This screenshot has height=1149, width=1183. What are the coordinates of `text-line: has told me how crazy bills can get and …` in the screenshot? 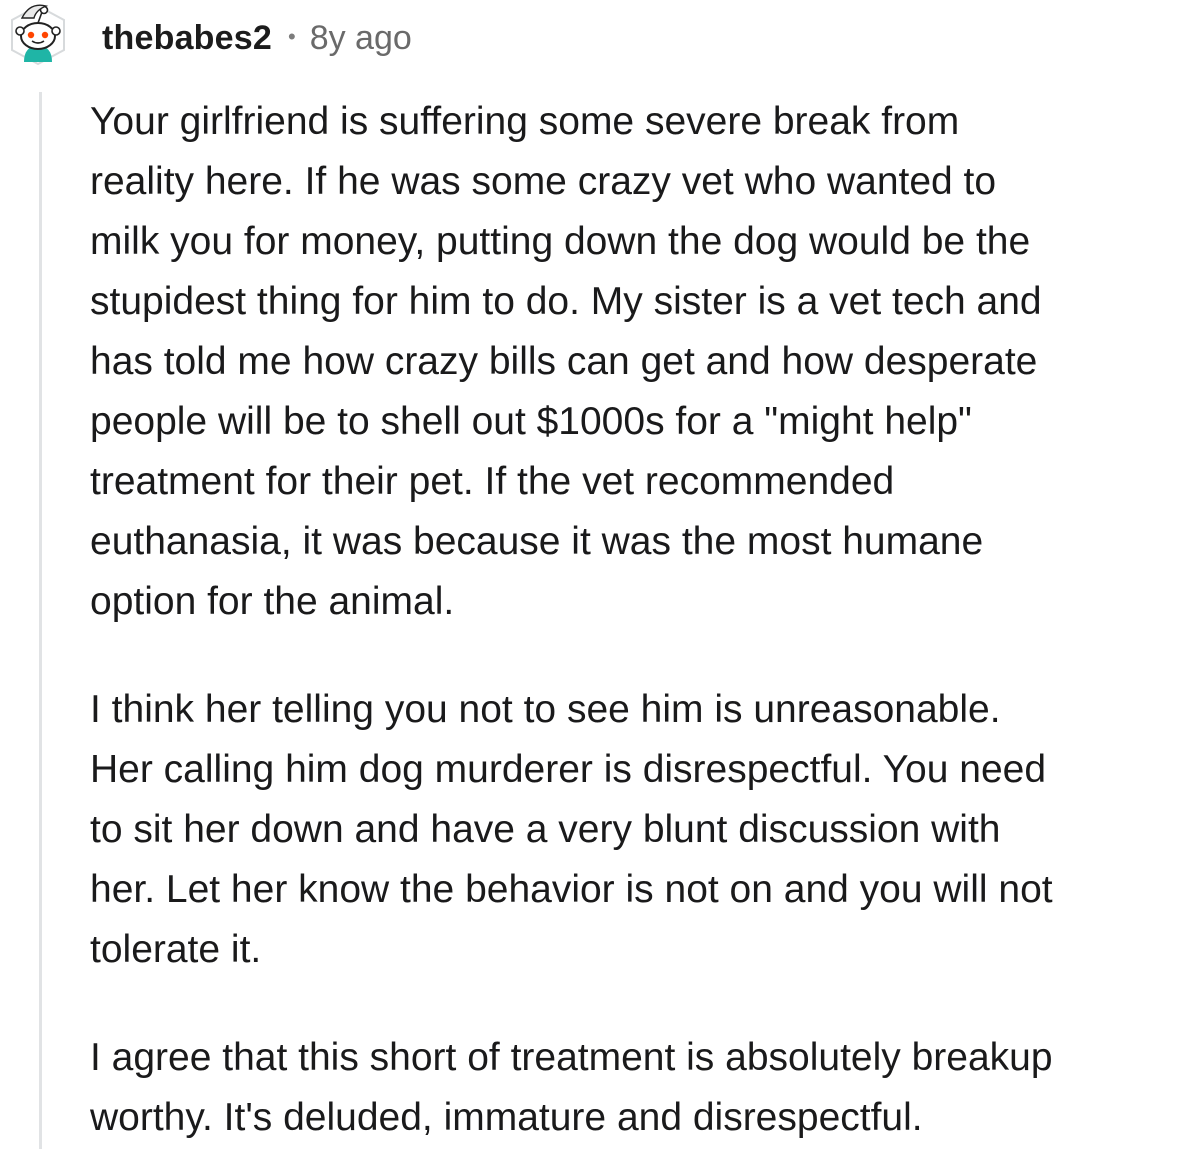 It's located at (564, 361).